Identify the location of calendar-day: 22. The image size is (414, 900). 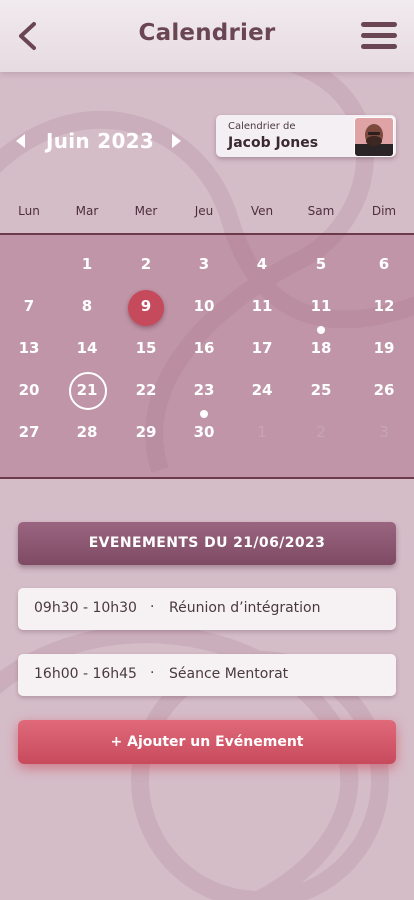
(146, 390).